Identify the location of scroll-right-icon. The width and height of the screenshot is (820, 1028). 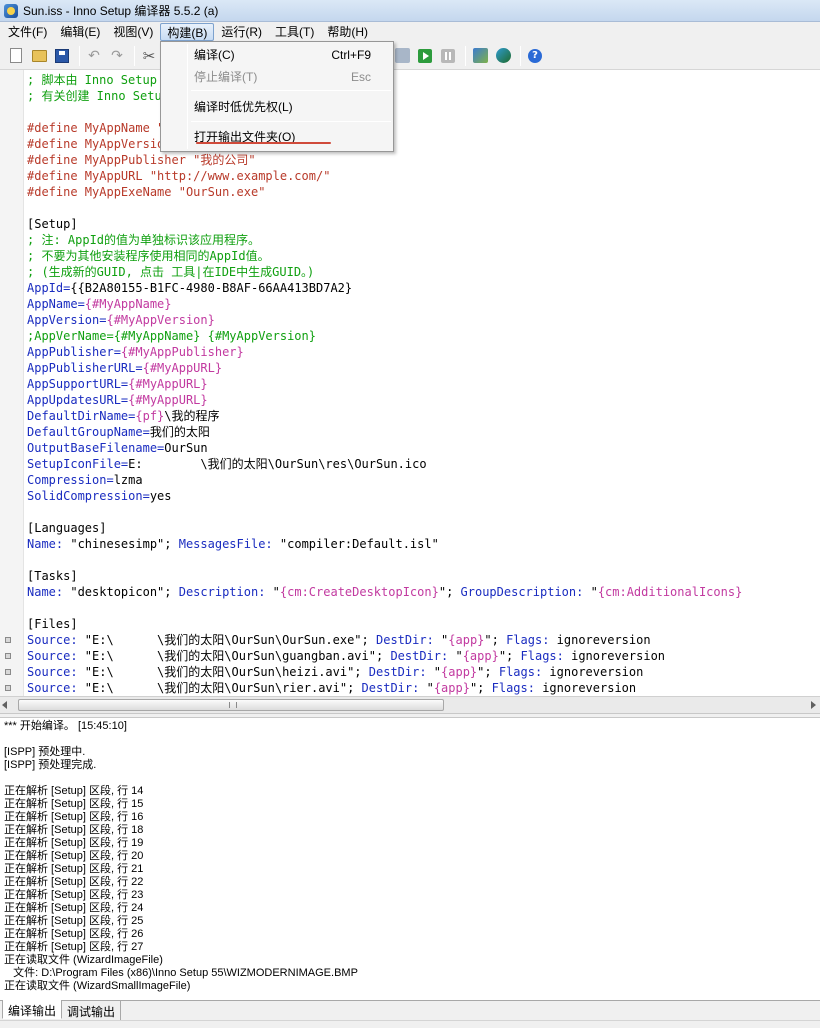
(813, 705).